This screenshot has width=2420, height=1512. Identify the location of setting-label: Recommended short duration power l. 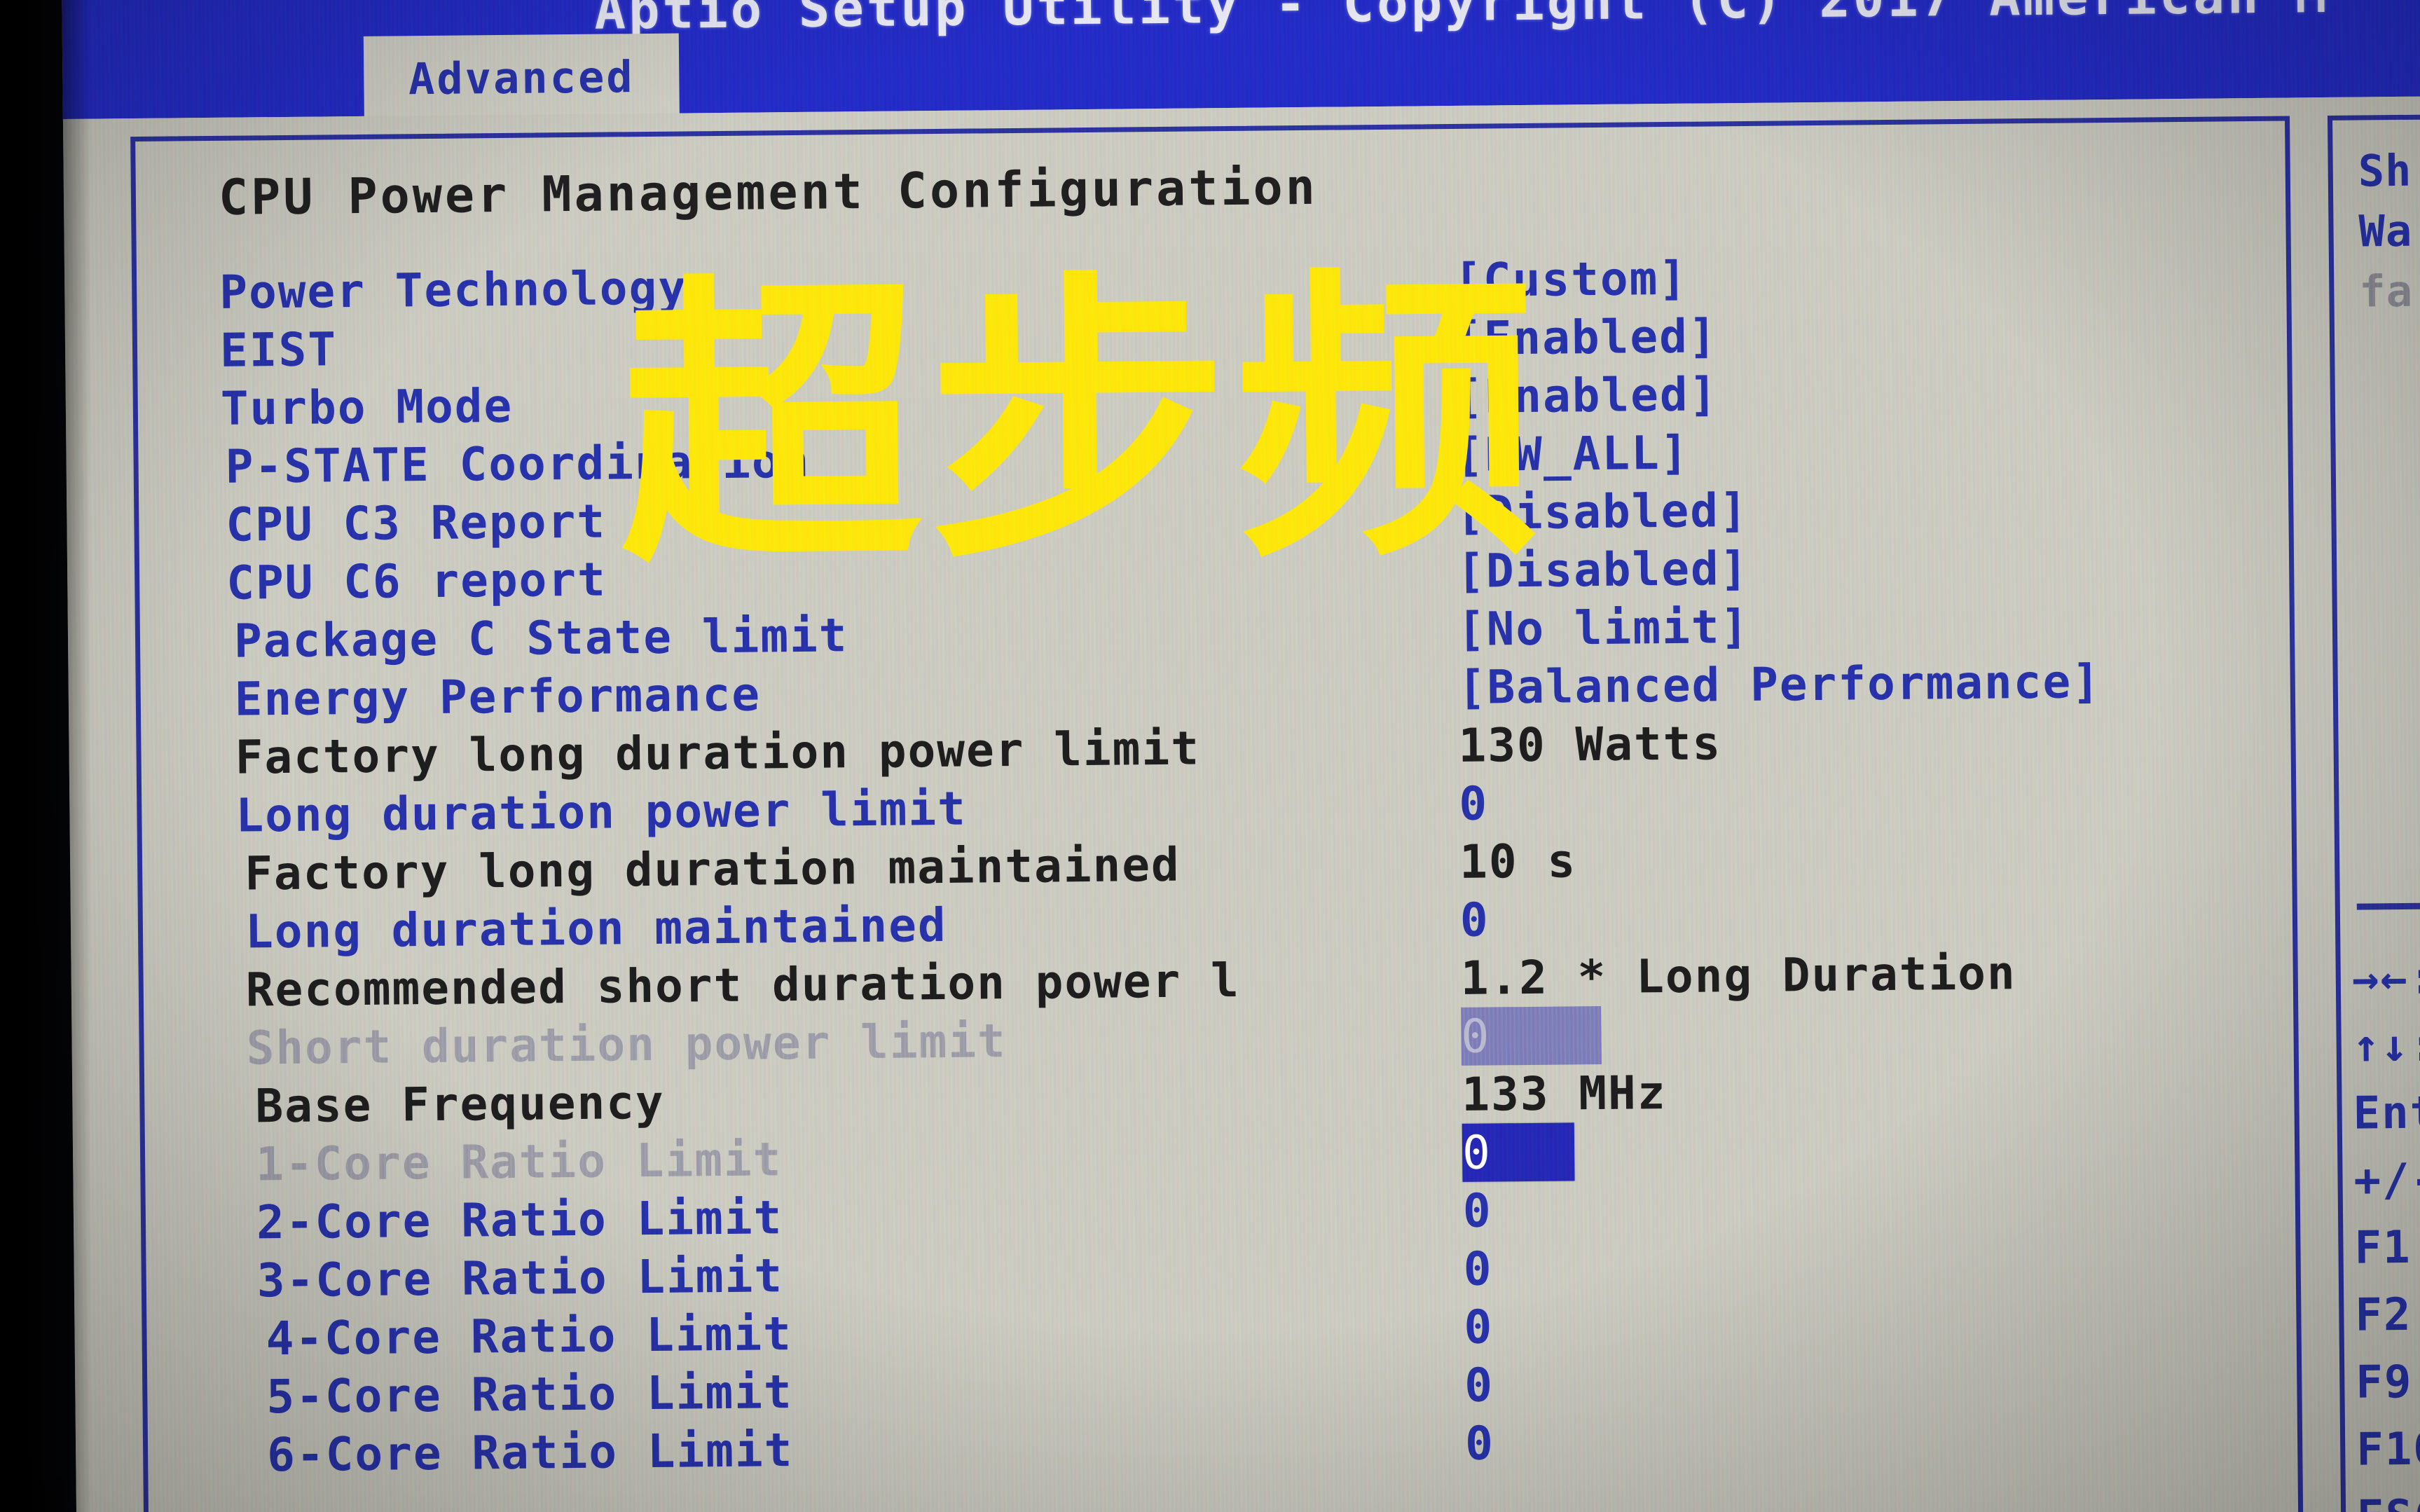
(743, 985).